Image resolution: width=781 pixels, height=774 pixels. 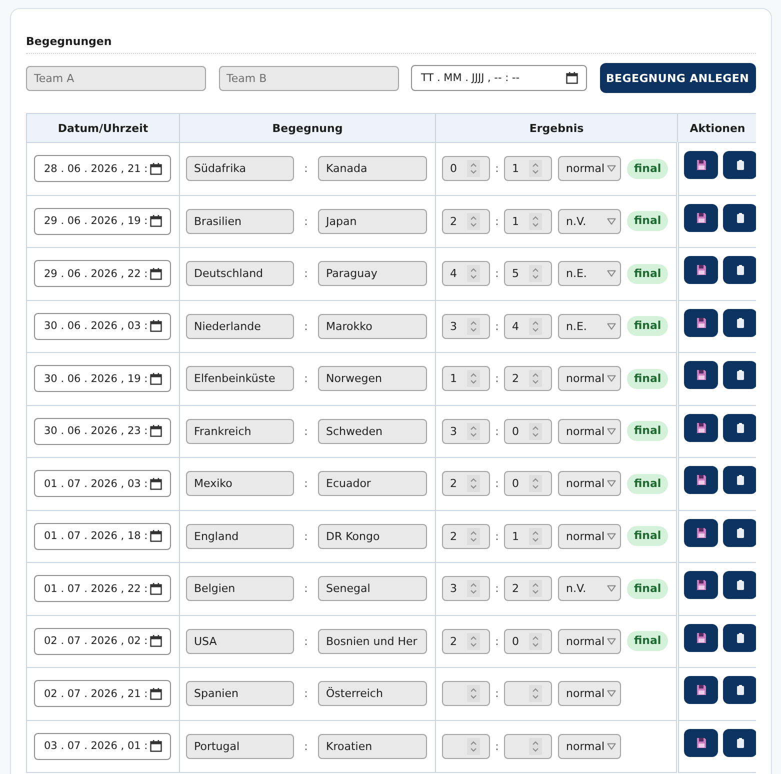 I want to click on date-time-field: 01 . 07 . 2026 , 22 :, so click(x=102, y=588).